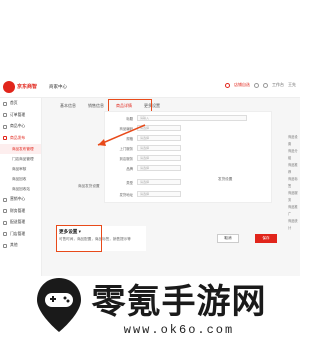 Image resolution: width=320 pixels, height=353 pixels. Describe the element at coordinates (179, 301) in the screenshot. I see `watermark-title: 零氪手游网` at that location.